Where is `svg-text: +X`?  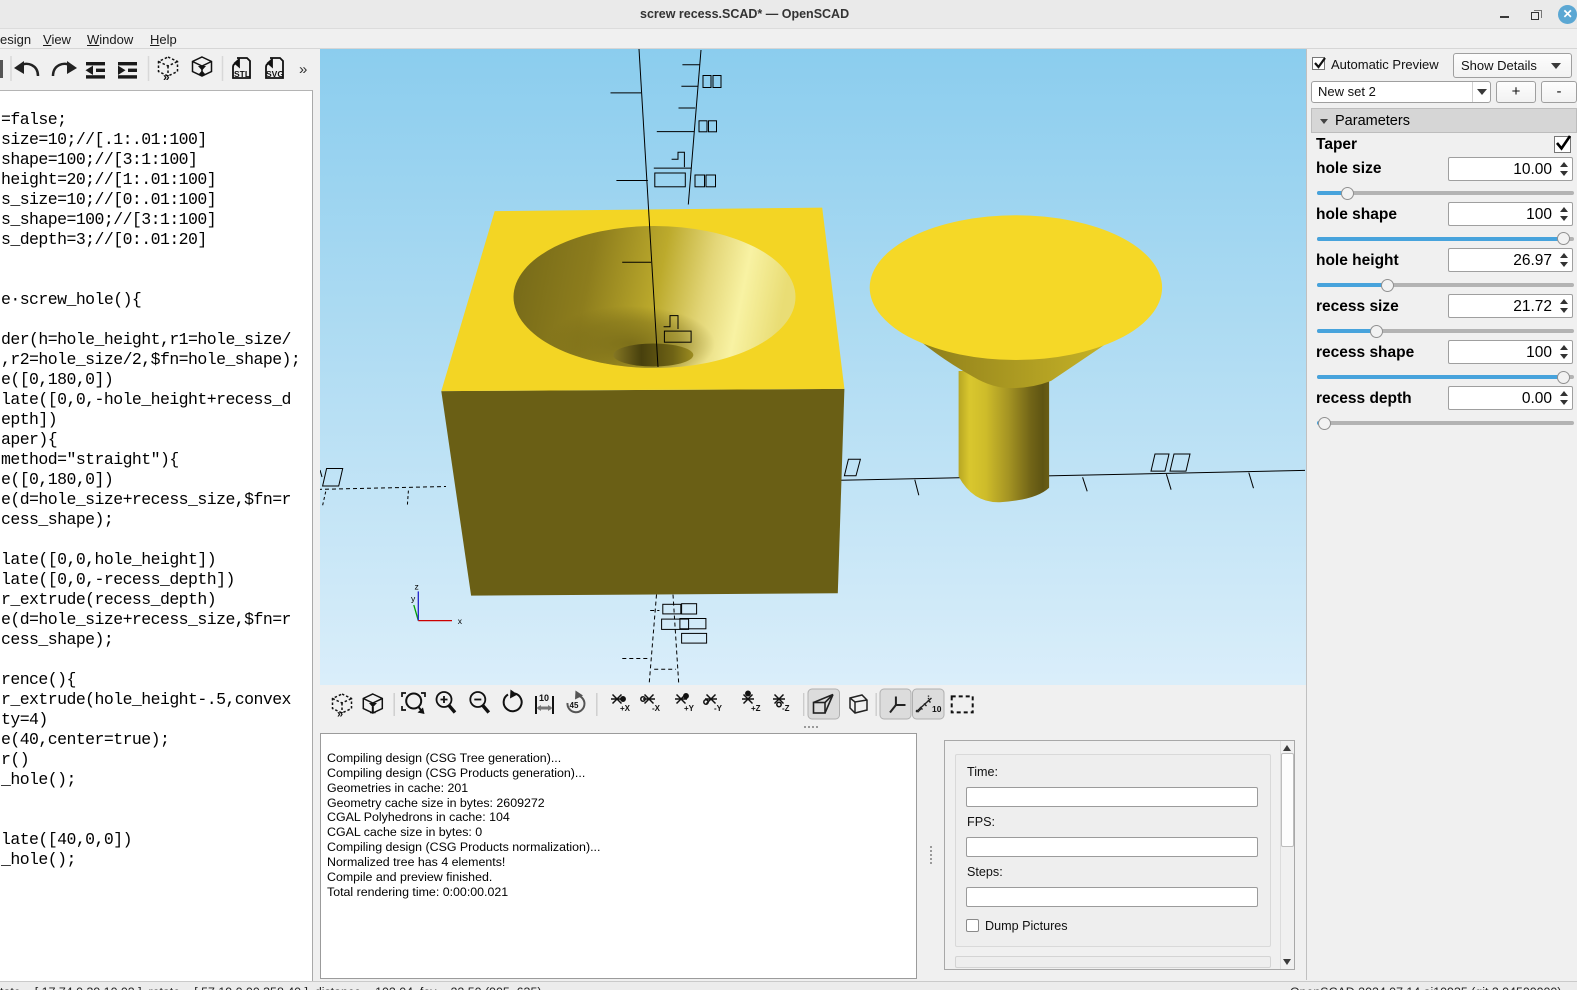
svg-text: +X is located at coordinates (625, 708).